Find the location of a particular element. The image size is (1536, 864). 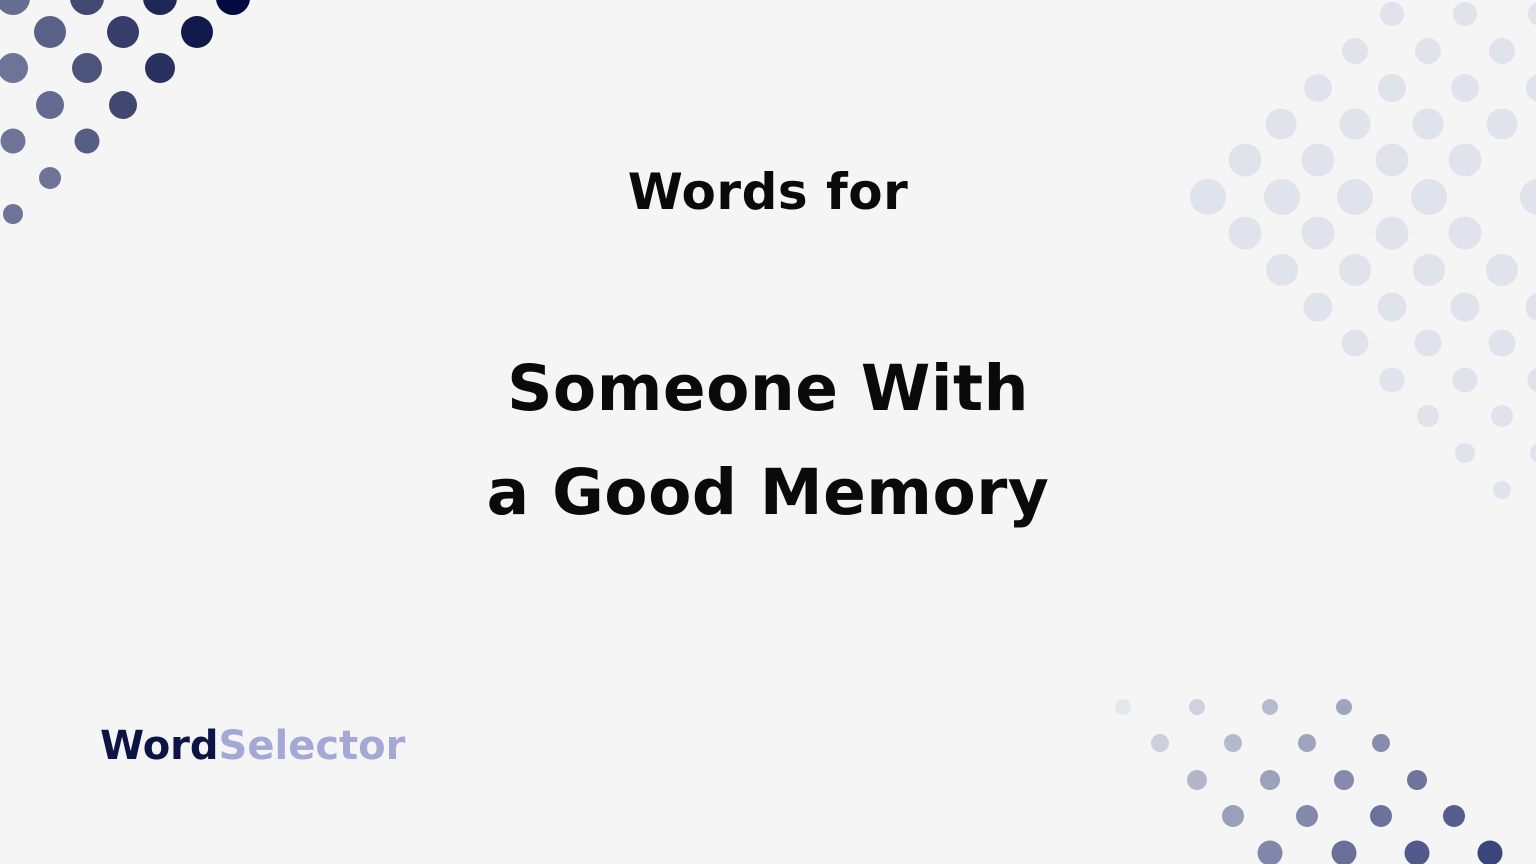

wordselector-logo: WordSelector is located at coordinates (252, 746).